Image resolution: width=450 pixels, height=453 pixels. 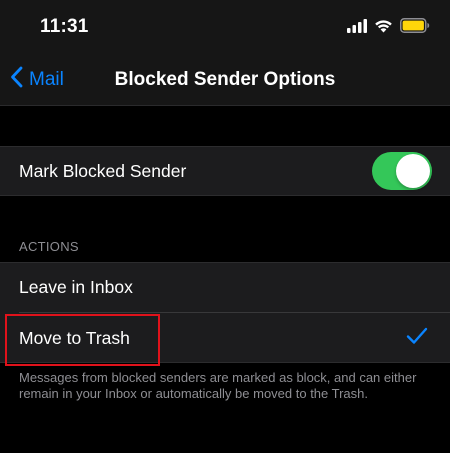 I want to click on navigation-bar: Mail Blocked Sender Options, so click(x=225, y=82).